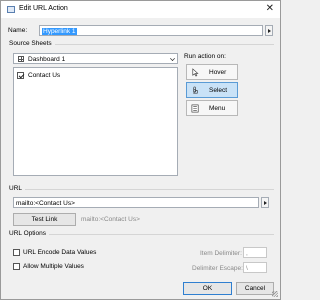 This screenshot has height=300, width=320. I want to click on source-sheets-group-label: Source Sheets, so click(32, 43).